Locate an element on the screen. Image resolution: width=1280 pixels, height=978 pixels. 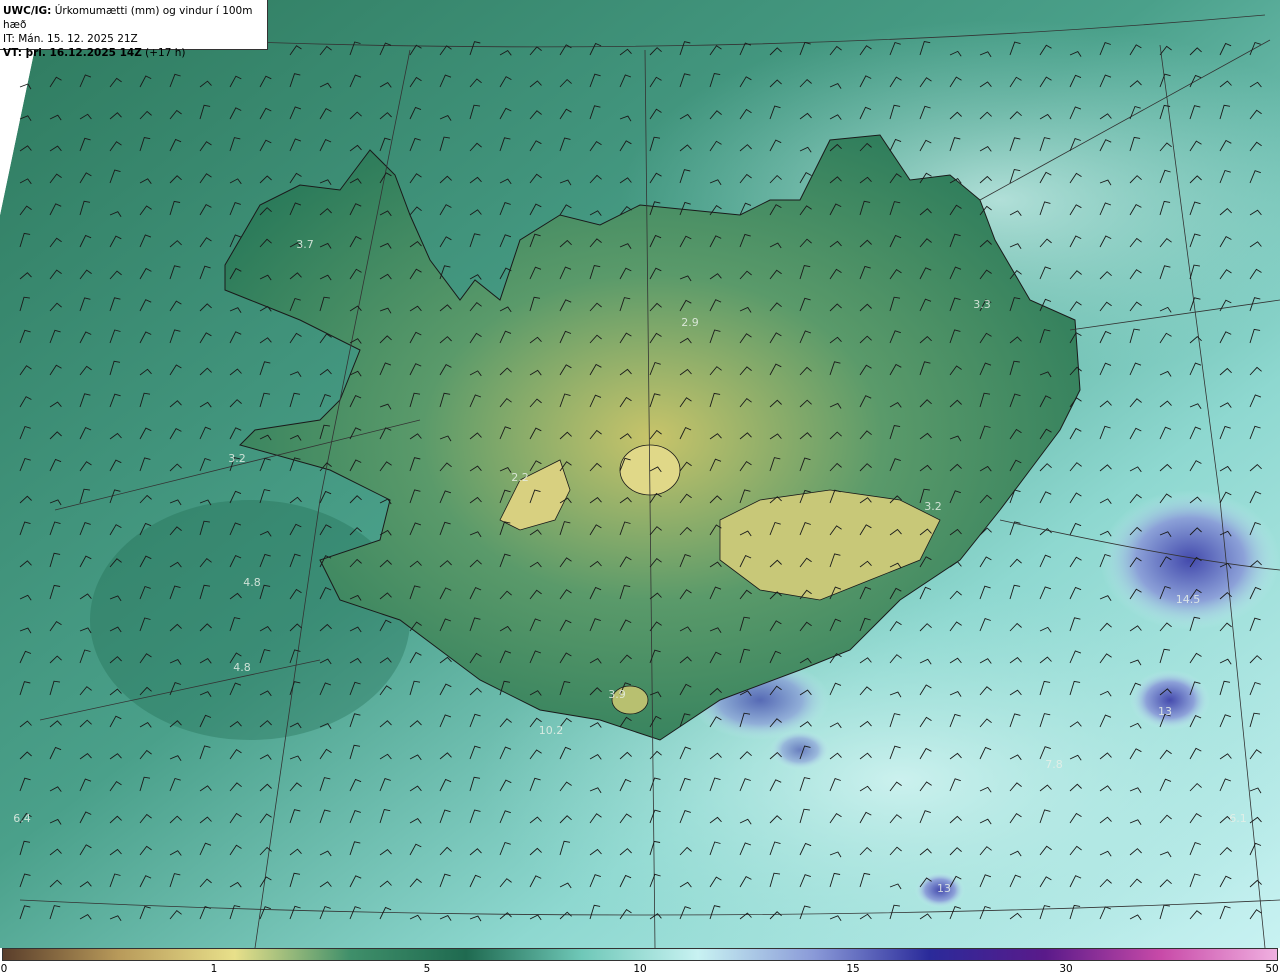
value-label: 6.4 is located at coordinates (22, 818).